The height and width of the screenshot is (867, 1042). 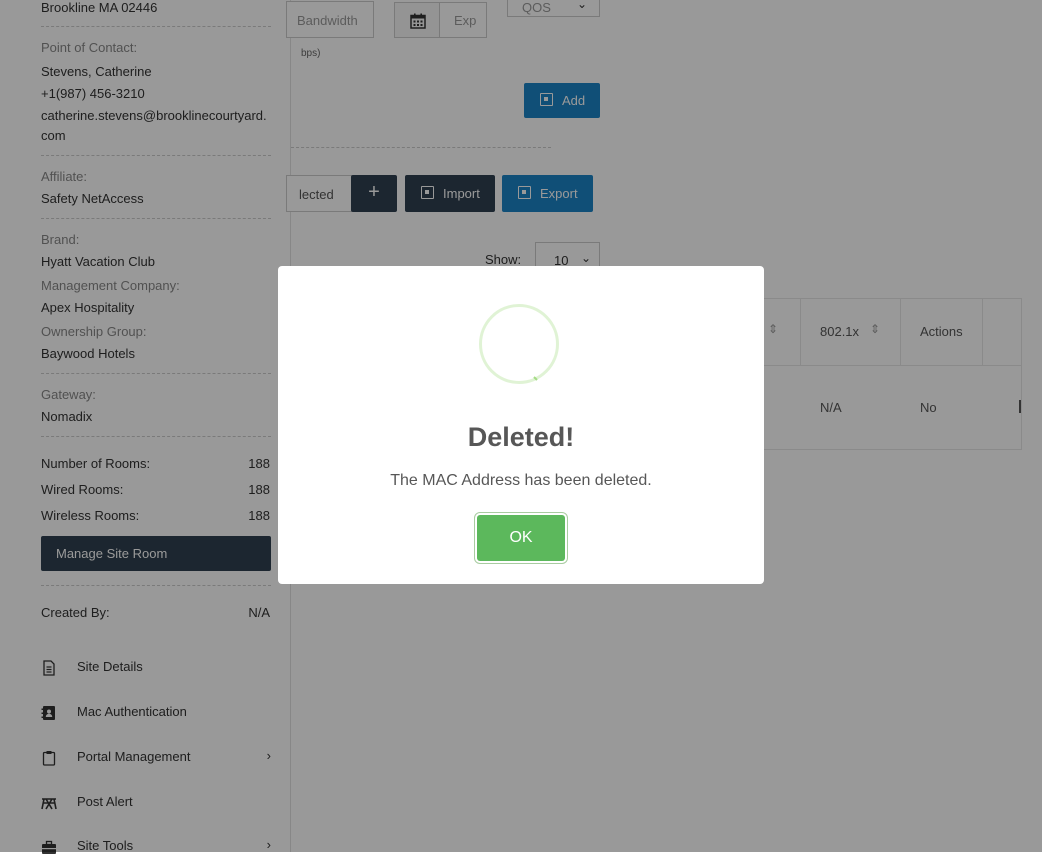 I want to click on success-check-mark, so click(x=535, y=378).